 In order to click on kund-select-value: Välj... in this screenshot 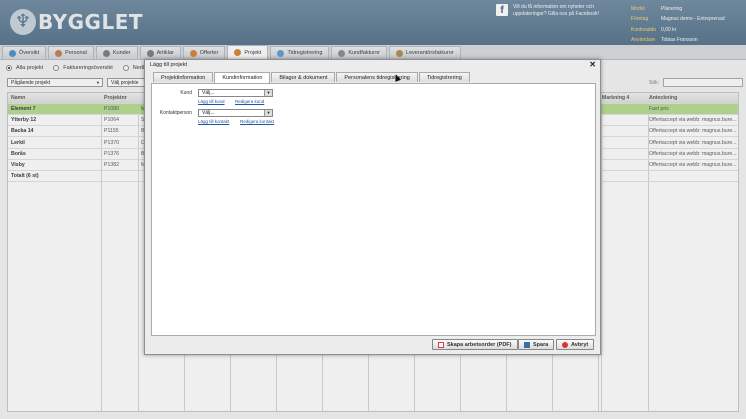, I will do `click(208, 93)`.